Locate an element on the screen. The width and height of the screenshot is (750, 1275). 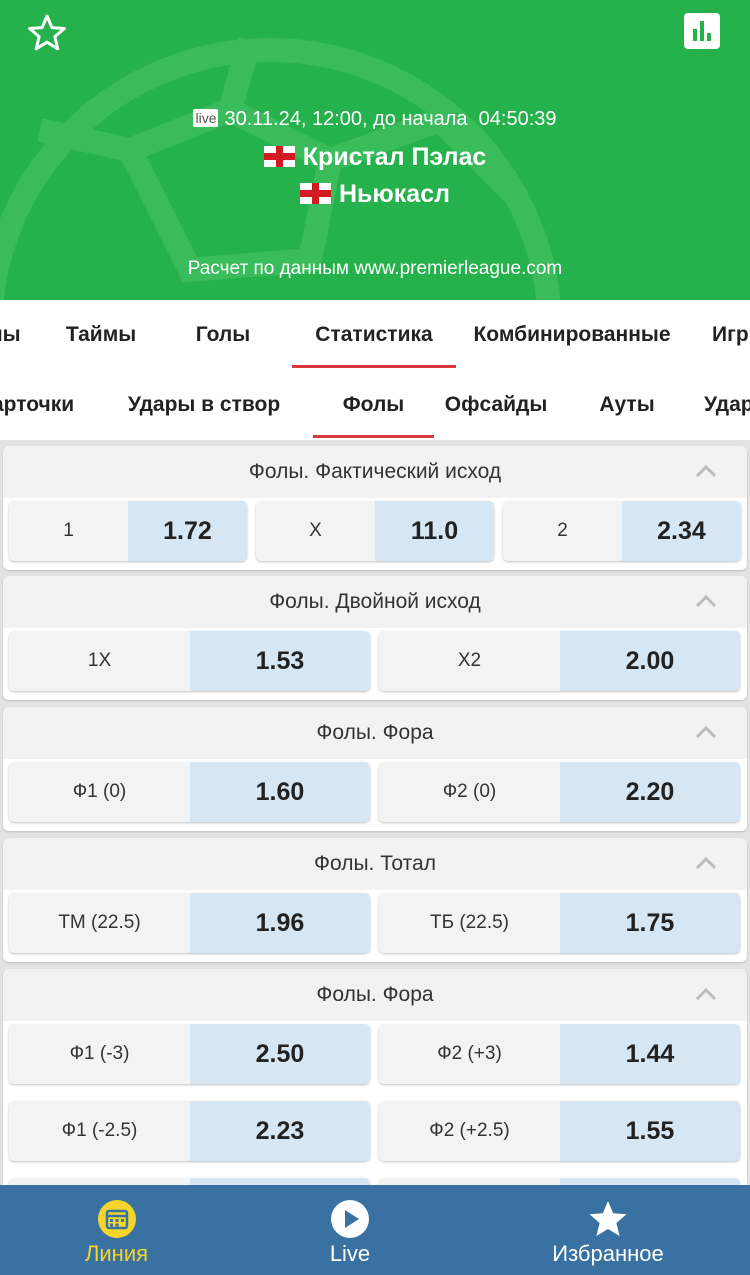
odd-label: Ф1 (-3) is located at coordinates (99, 1054).